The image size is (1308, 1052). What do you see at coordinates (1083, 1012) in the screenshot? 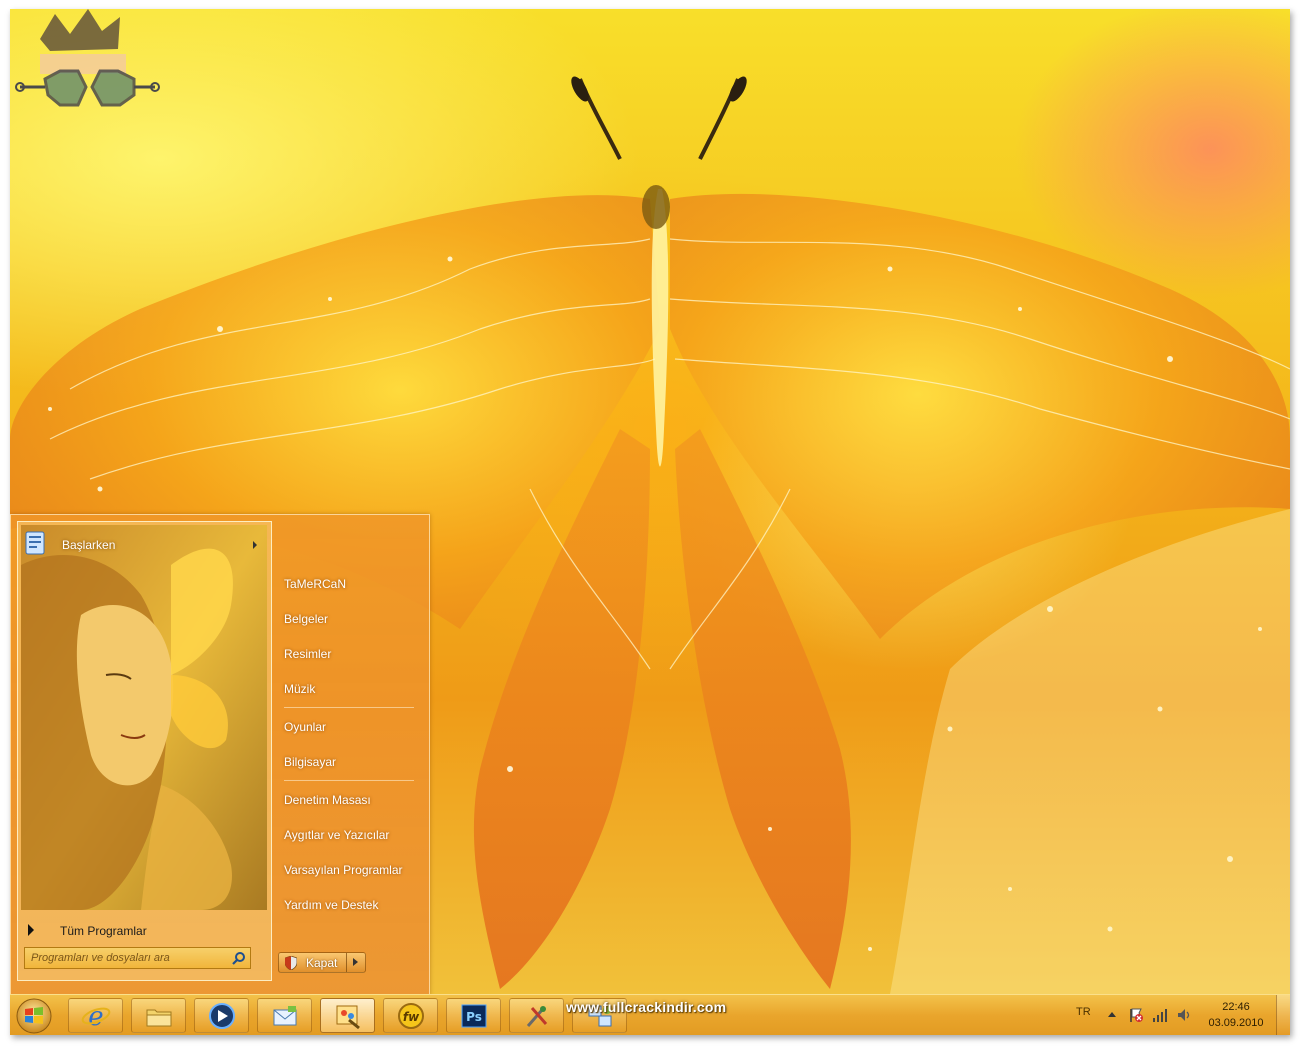
I see `language-indicator: TR` at bounding box center [1083, 1012].